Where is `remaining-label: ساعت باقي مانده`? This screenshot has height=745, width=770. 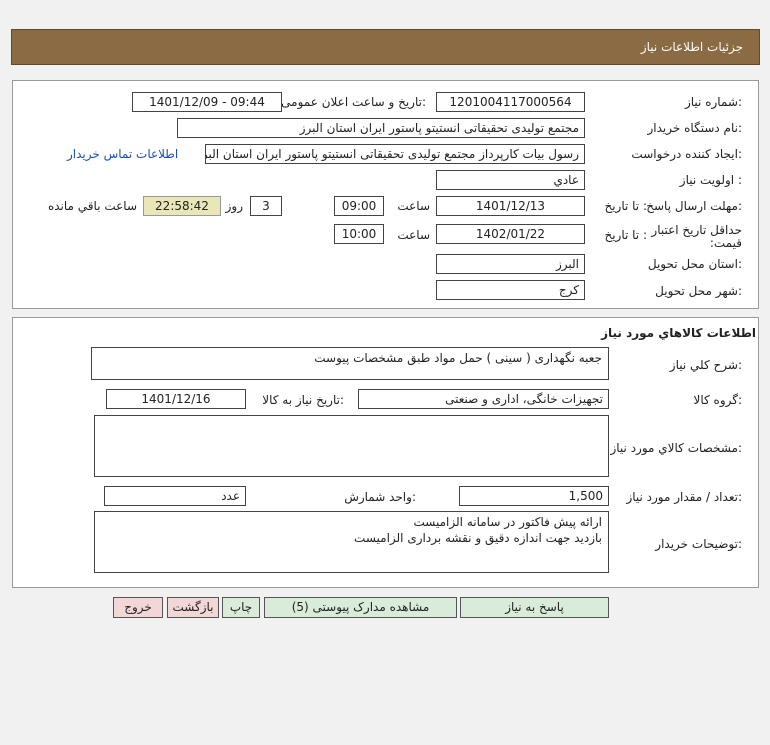 remaining-label: ساعت باقي مانده is located at coordinates (92, 206).